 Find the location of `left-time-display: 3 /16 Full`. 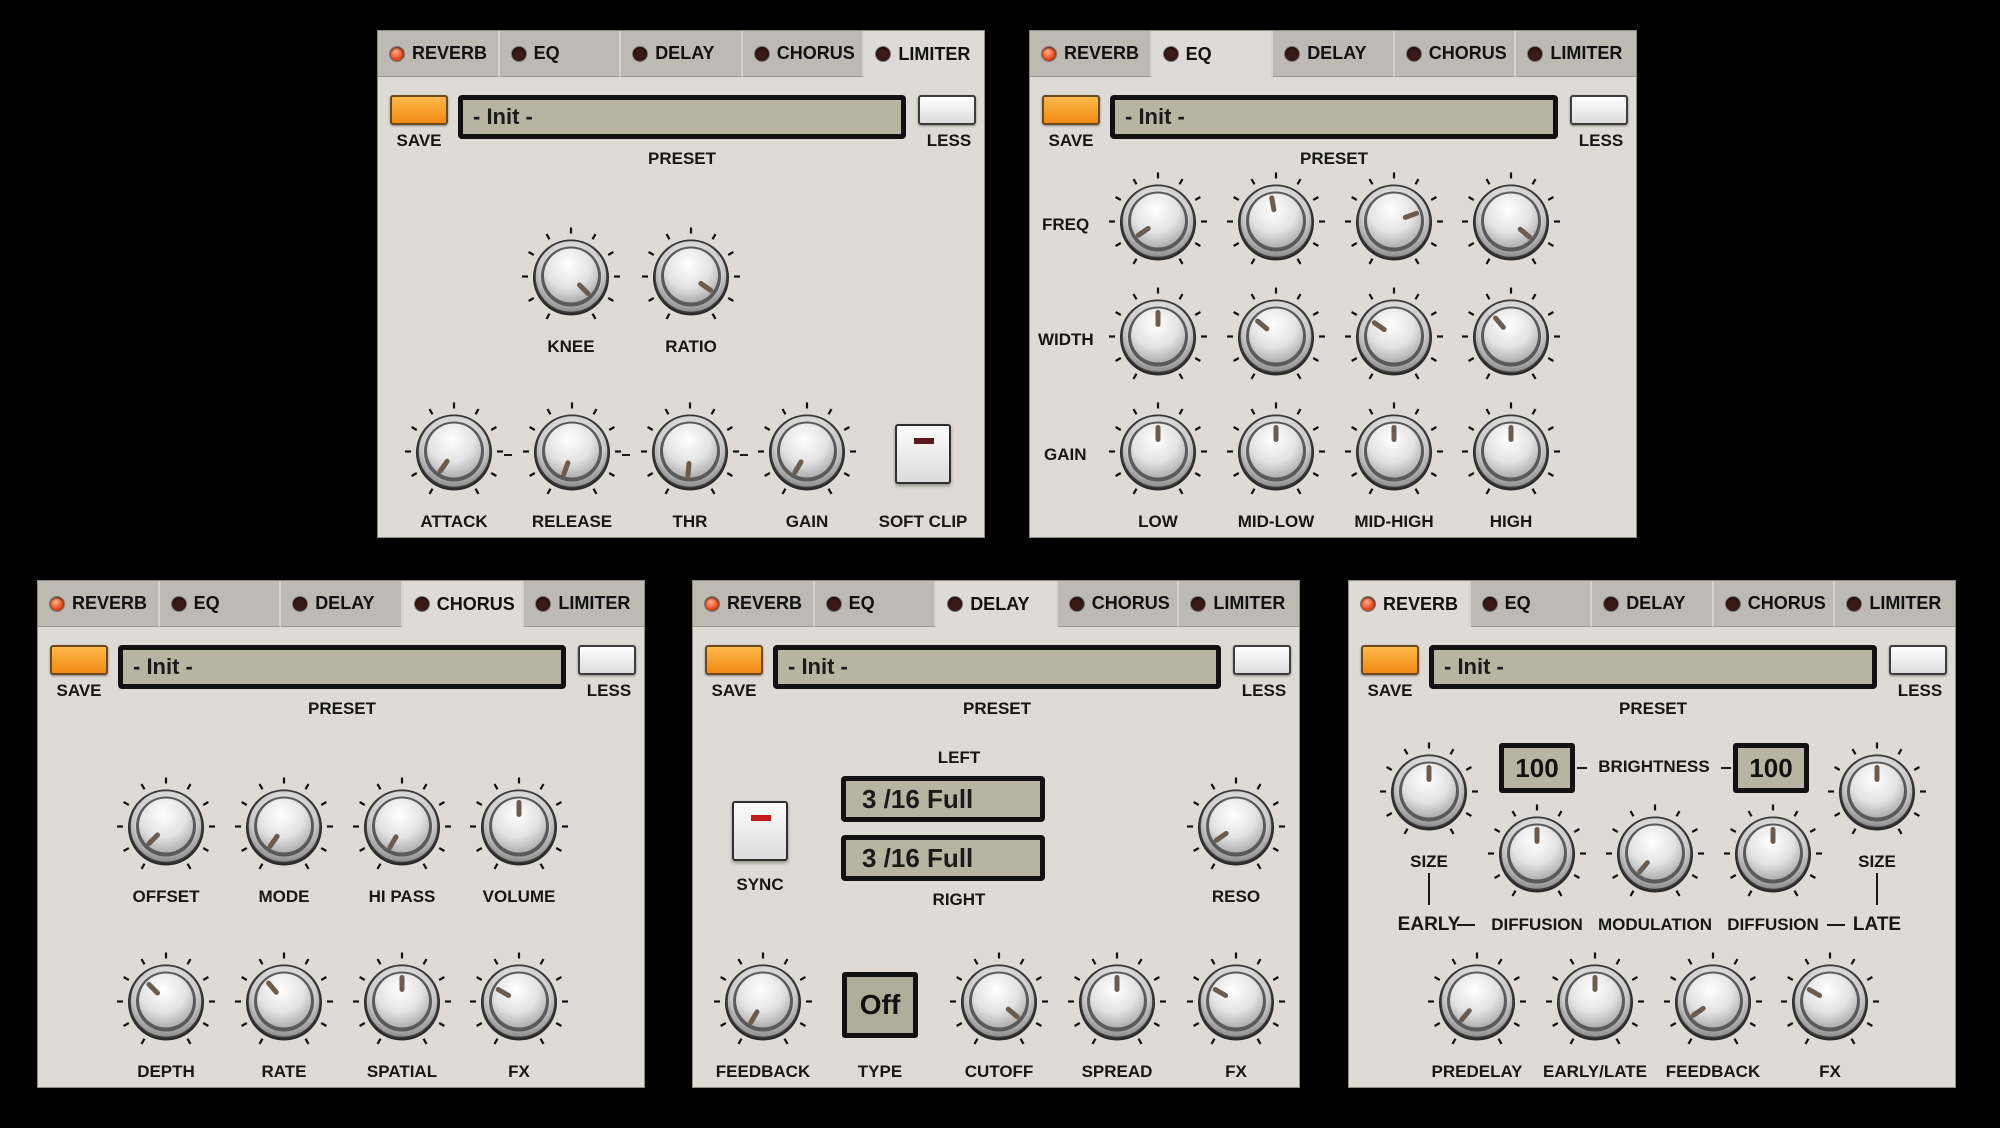

left-time-display: 3 /16 Full is located at coordinates (943, 799).